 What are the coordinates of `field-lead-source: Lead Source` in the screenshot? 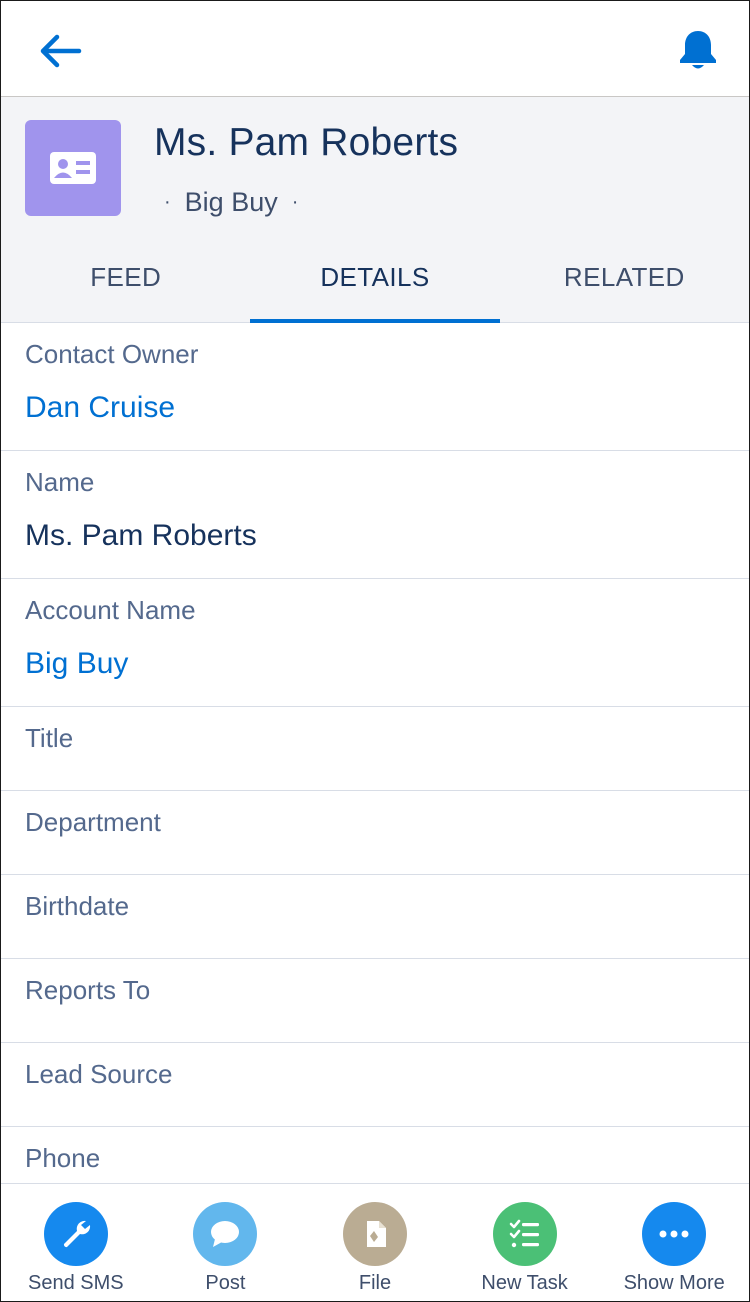 It's located at (375, 1085).